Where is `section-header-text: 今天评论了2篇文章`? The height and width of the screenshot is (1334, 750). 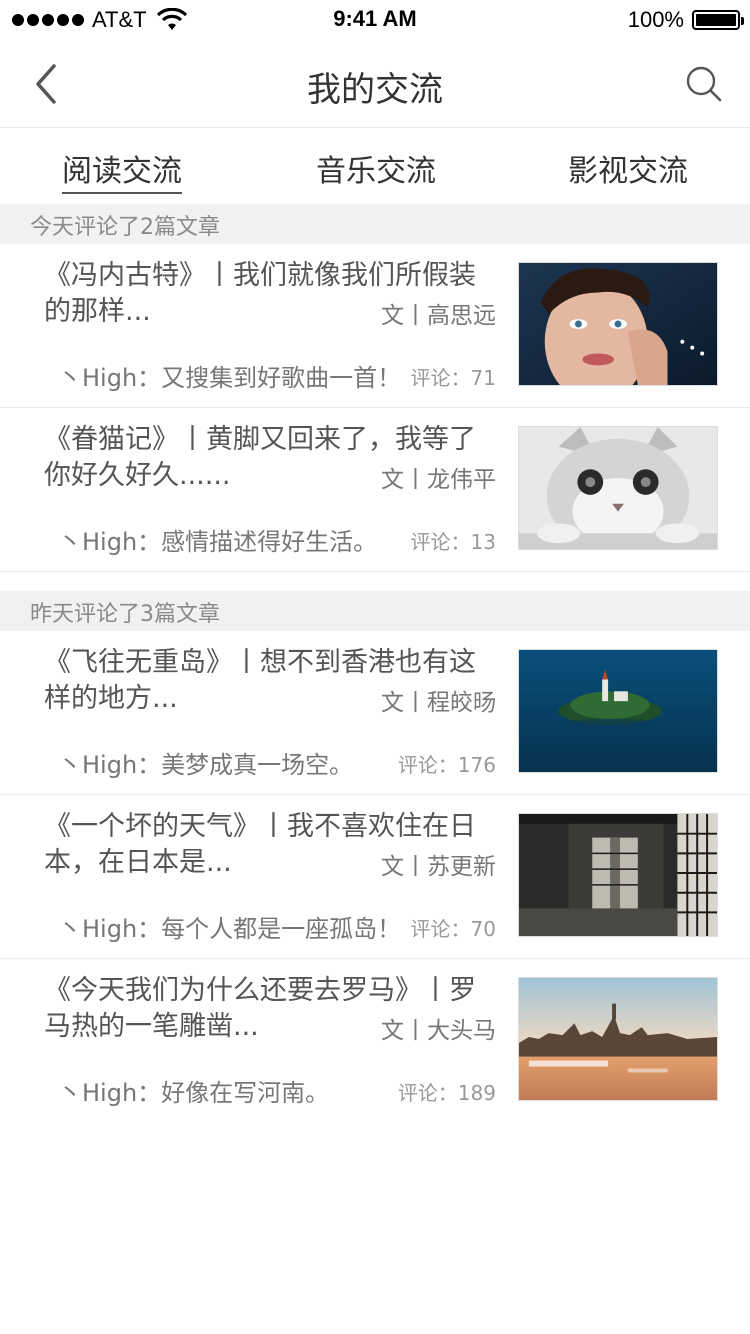
section-header-text: 今天评论了2篇文章 is located at coordinates (125, 227).